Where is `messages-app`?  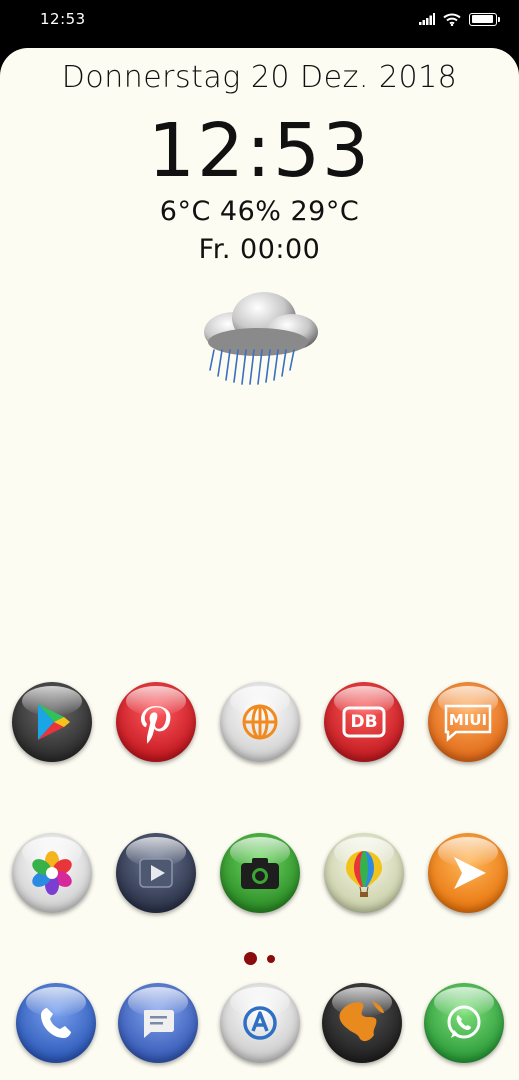 messages-app is located at coordinates (158, 1023).